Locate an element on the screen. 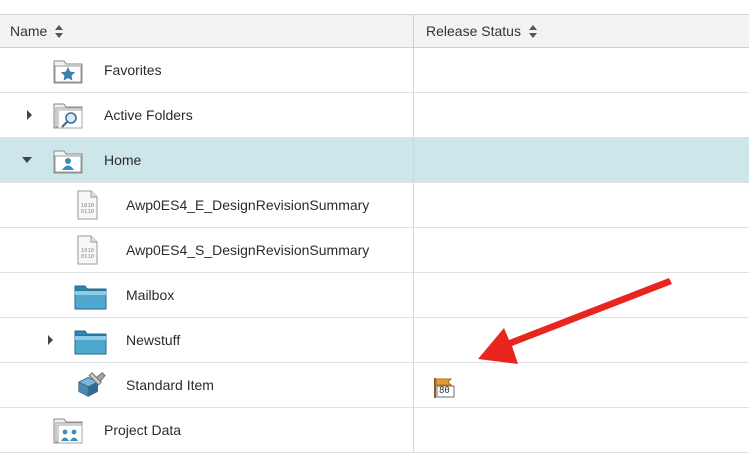  favorites-folder-icon is located at coordinates (68, 72).